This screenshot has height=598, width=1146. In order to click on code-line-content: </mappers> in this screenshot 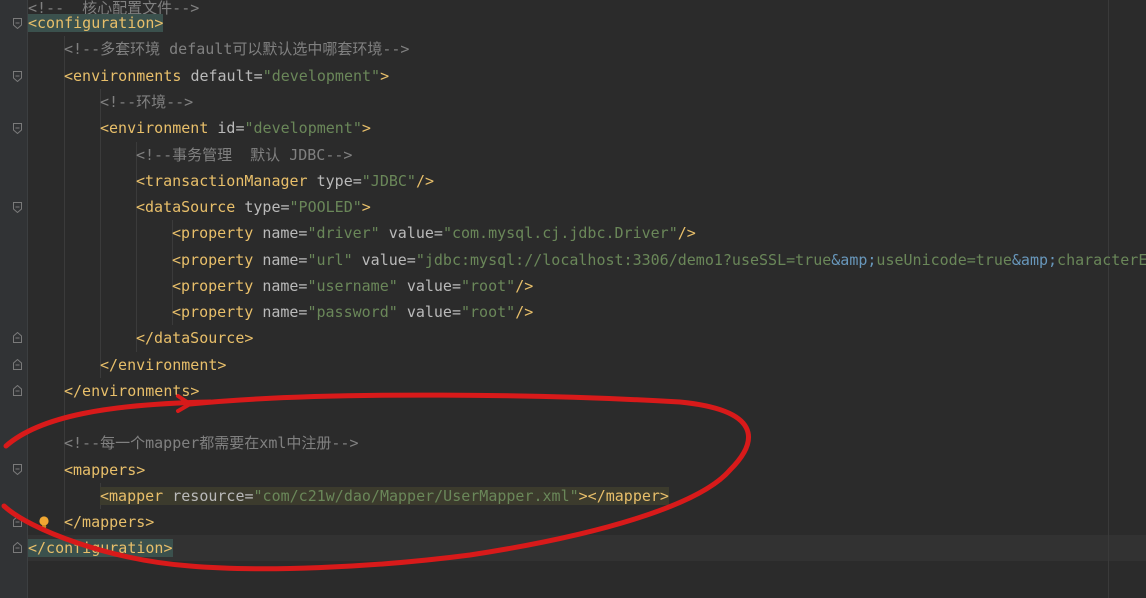, I will do `click(109, 522)`.